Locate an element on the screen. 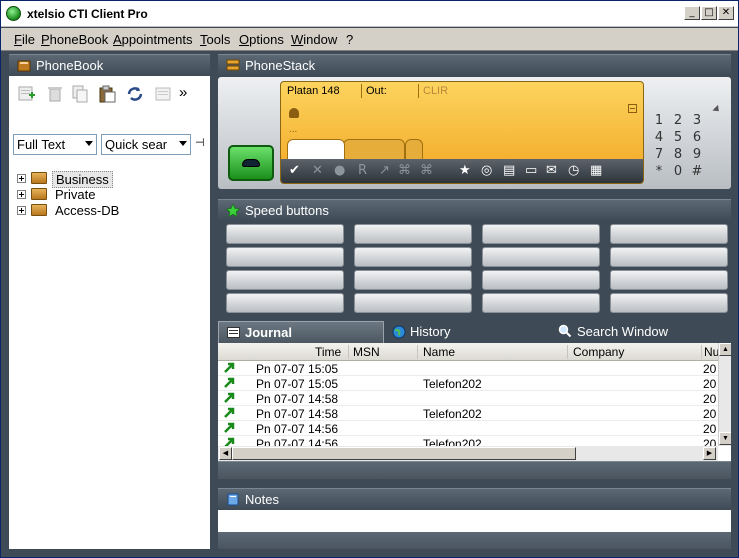 The height and width of the screenshot is (558, 739). minimize-button: _ is located at coordinates (692, 13).